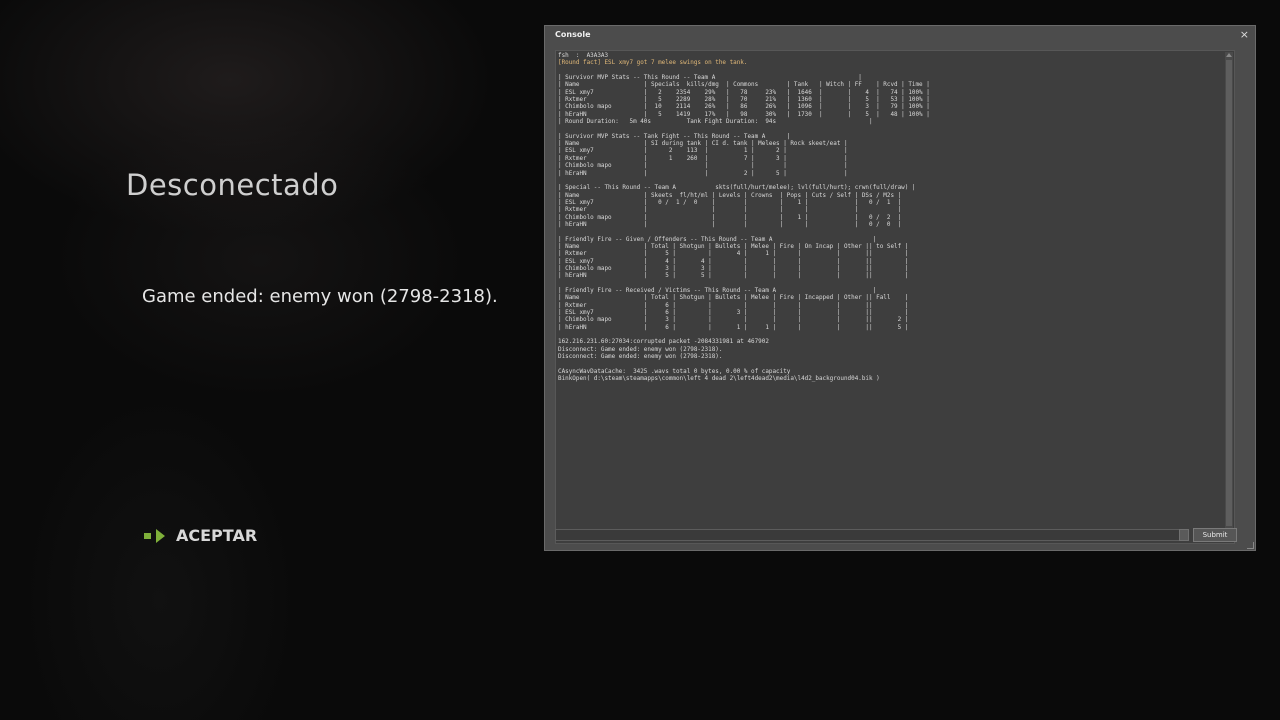 This screenshot has height=720, width=1280. Describe the element at coordinates (1250, 545) in the screenshot. I see `resize-grip-icon` at that location.